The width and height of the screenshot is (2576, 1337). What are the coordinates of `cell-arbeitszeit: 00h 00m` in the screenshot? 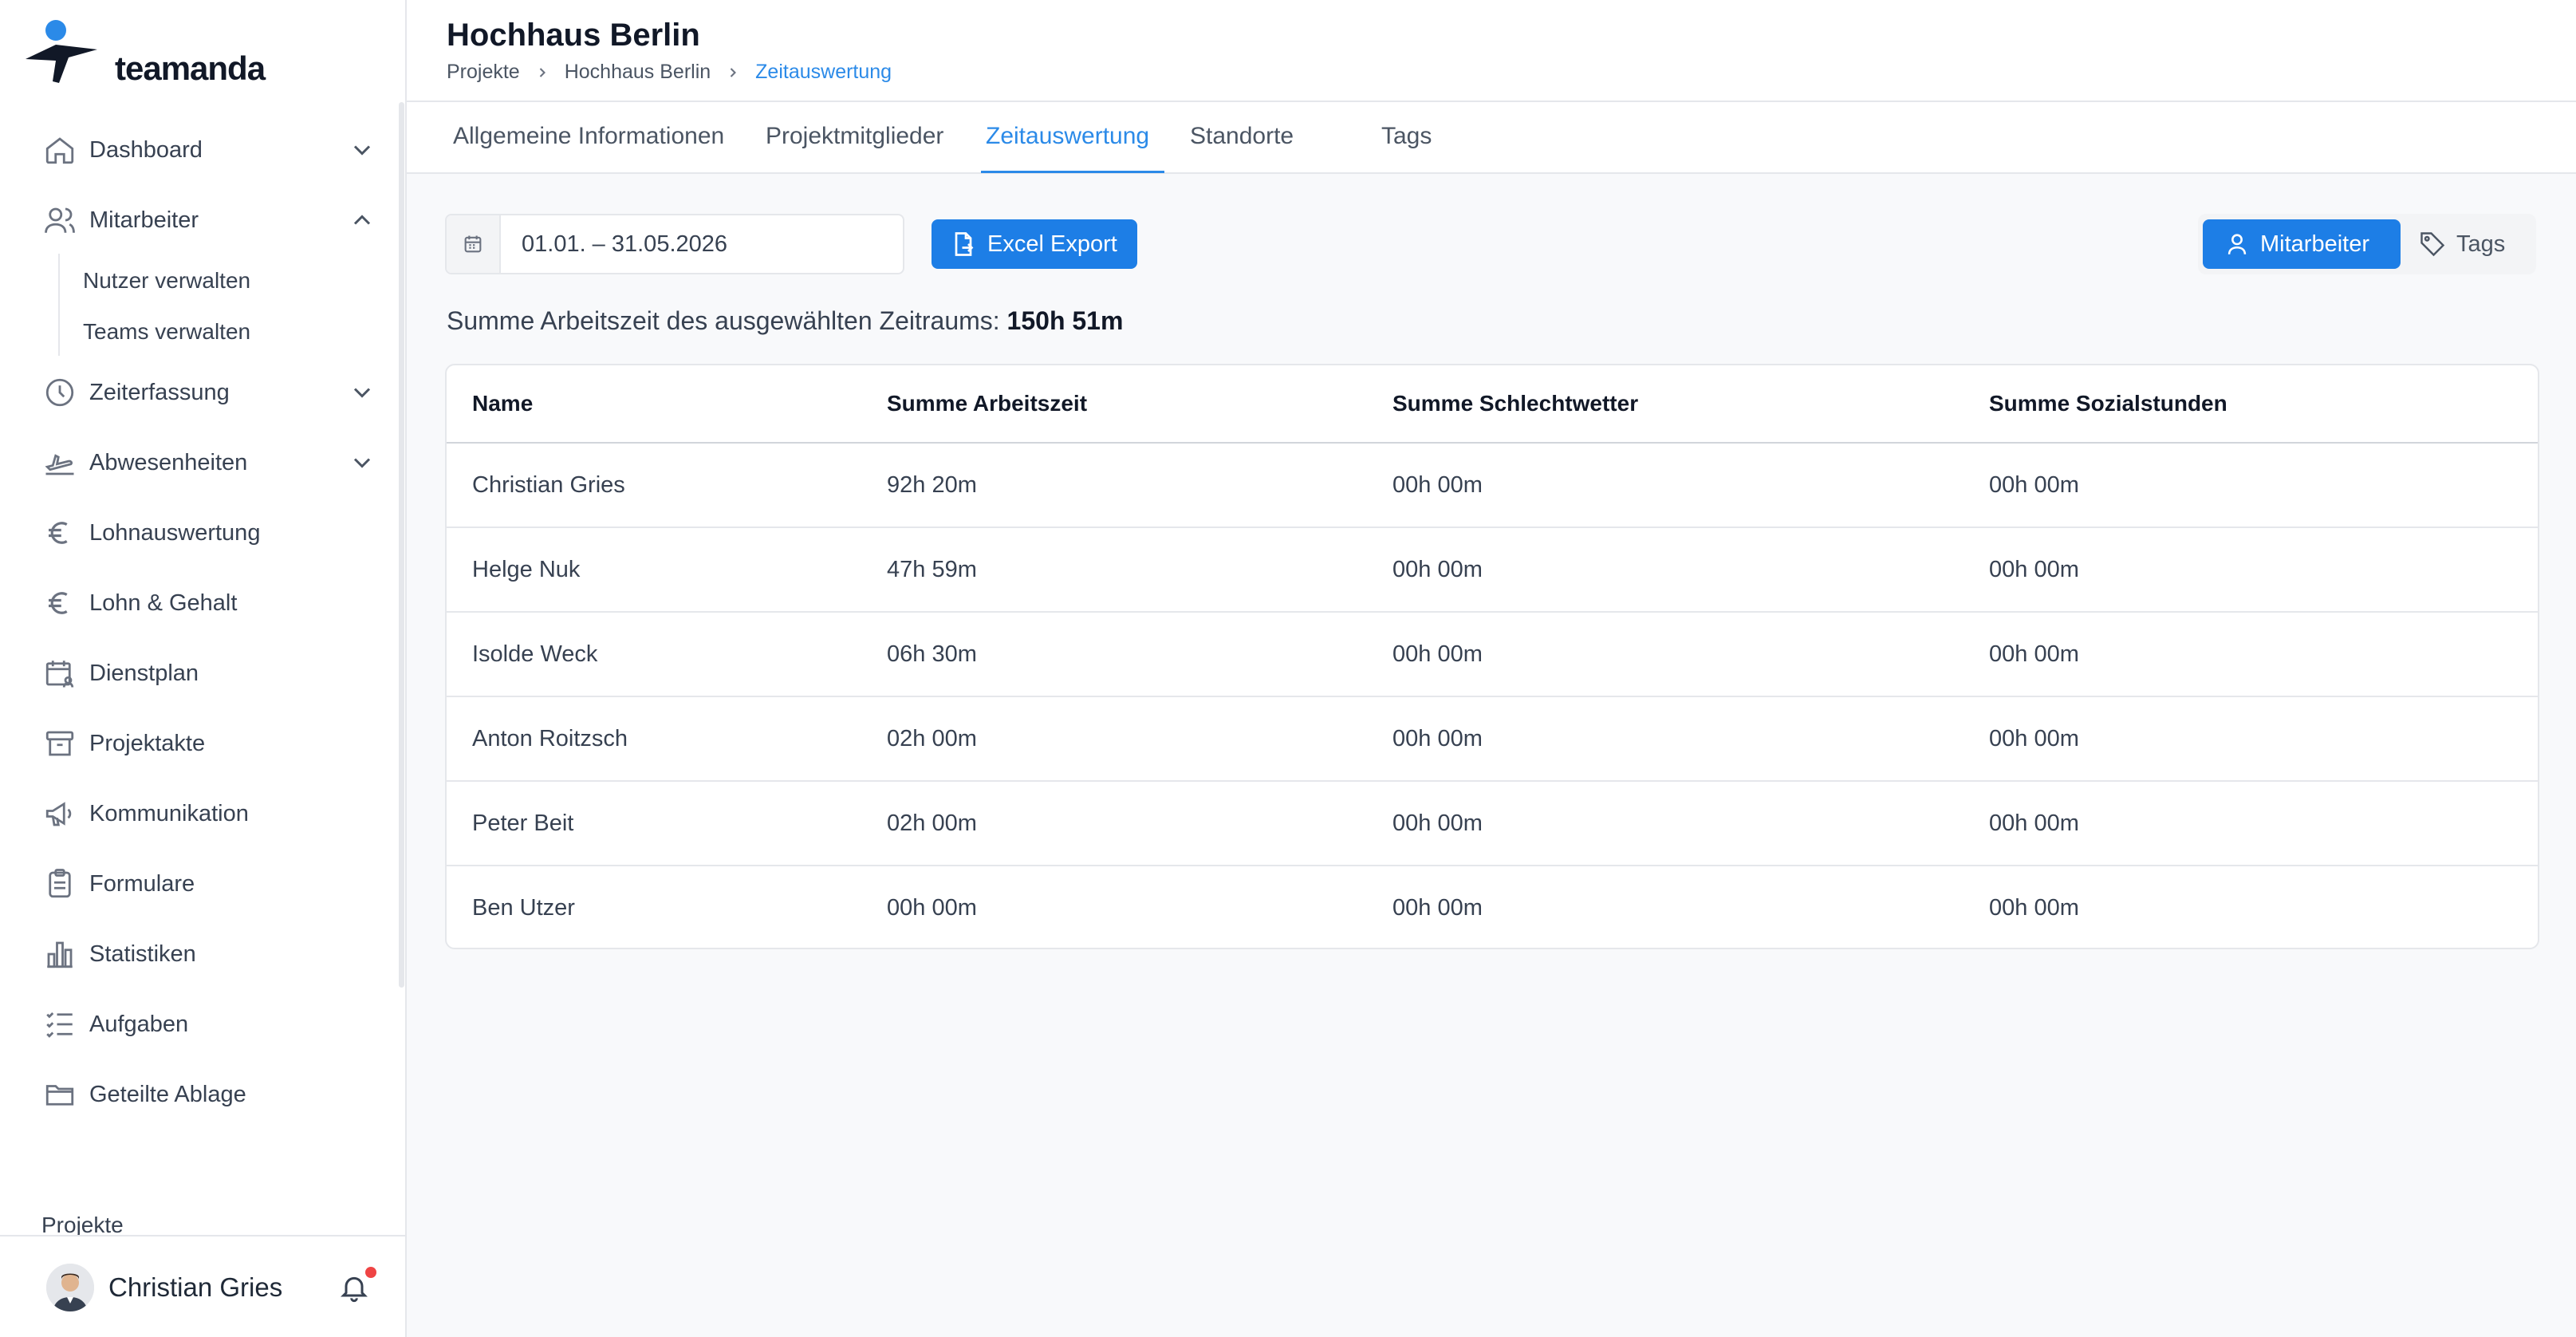 It's located at (932, 908).